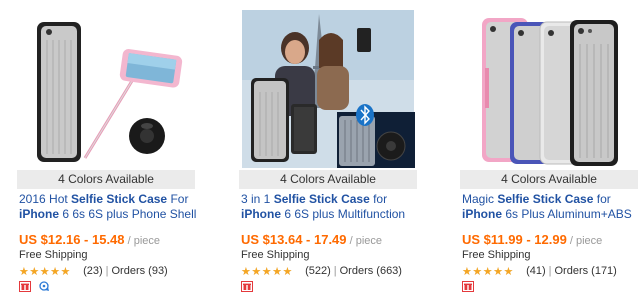  I want to click on orders-link: Orders (93), so click(139, 271).